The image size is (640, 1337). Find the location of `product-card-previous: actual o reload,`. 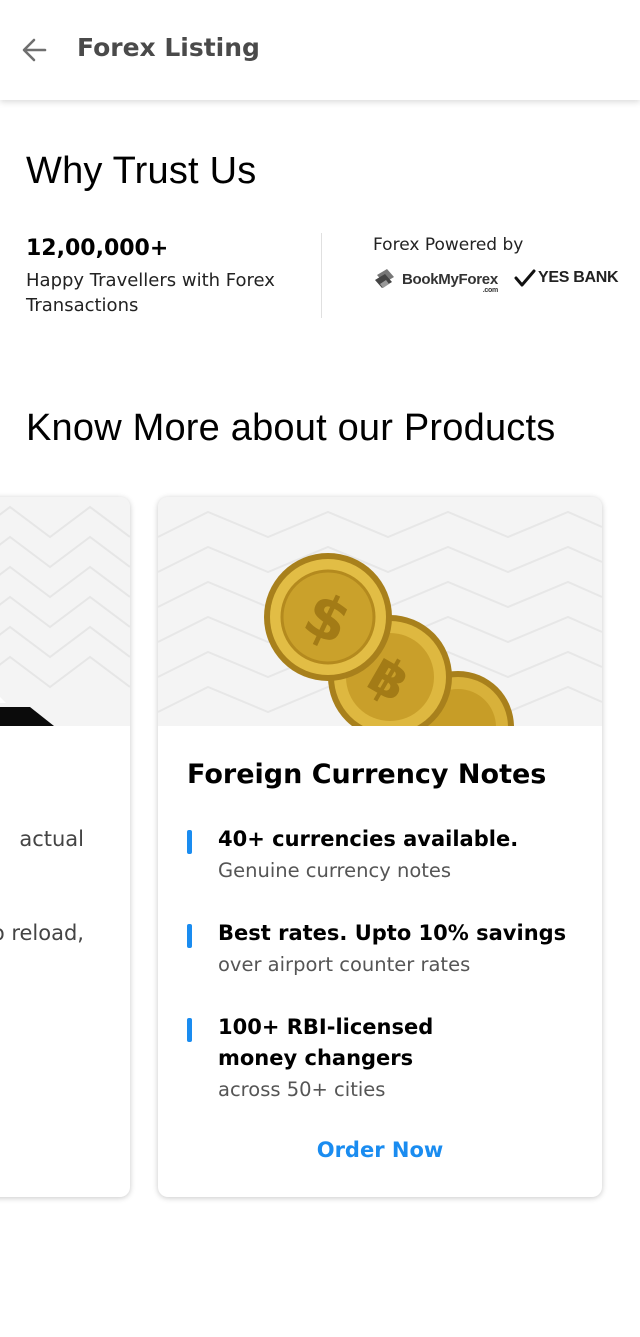

product-card-previous: actual o reload, is located at coordinates (65, 847).